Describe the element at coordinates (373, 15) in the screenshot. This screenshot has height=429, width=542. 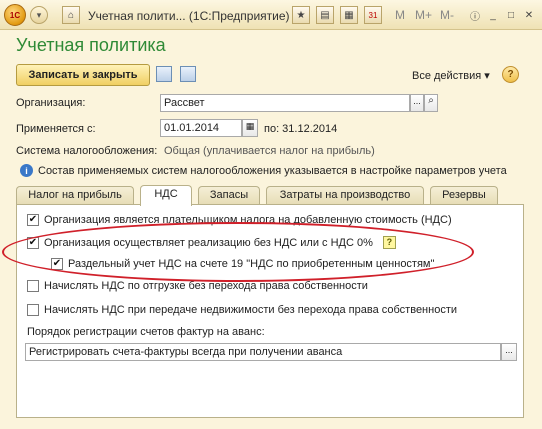
I see `calendar-icon: 31` at that location.